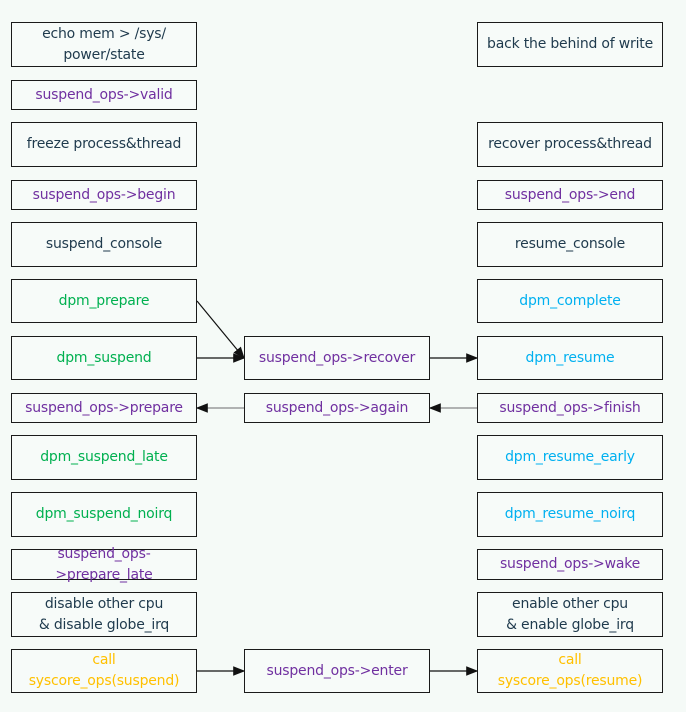  I want to click on box-recover-thread: recover process&thread, so click(570, 144).